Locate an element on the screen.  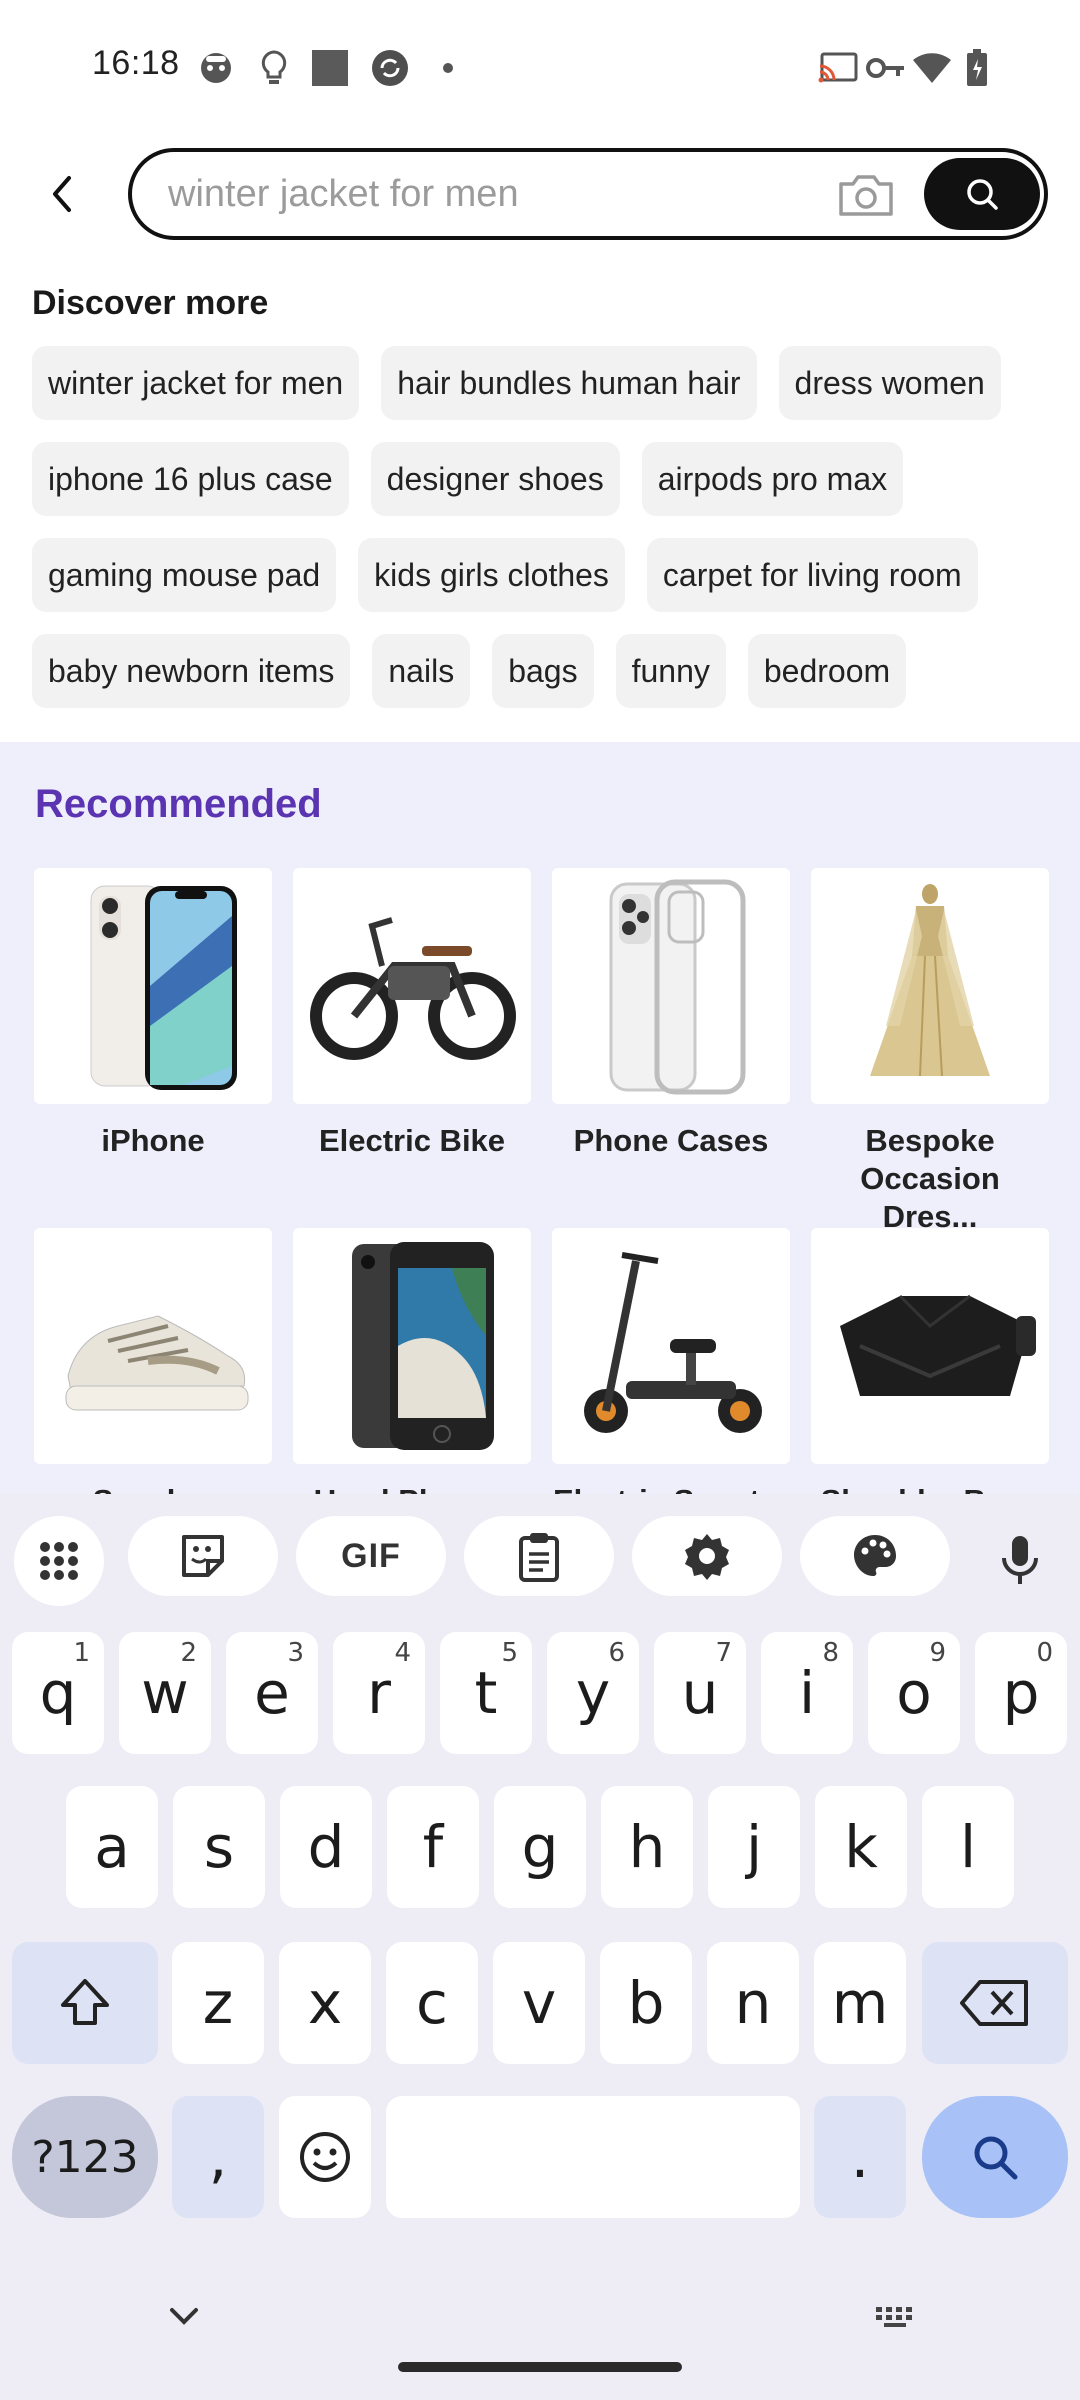
mic-button is located at coordinates (1020, 1560).